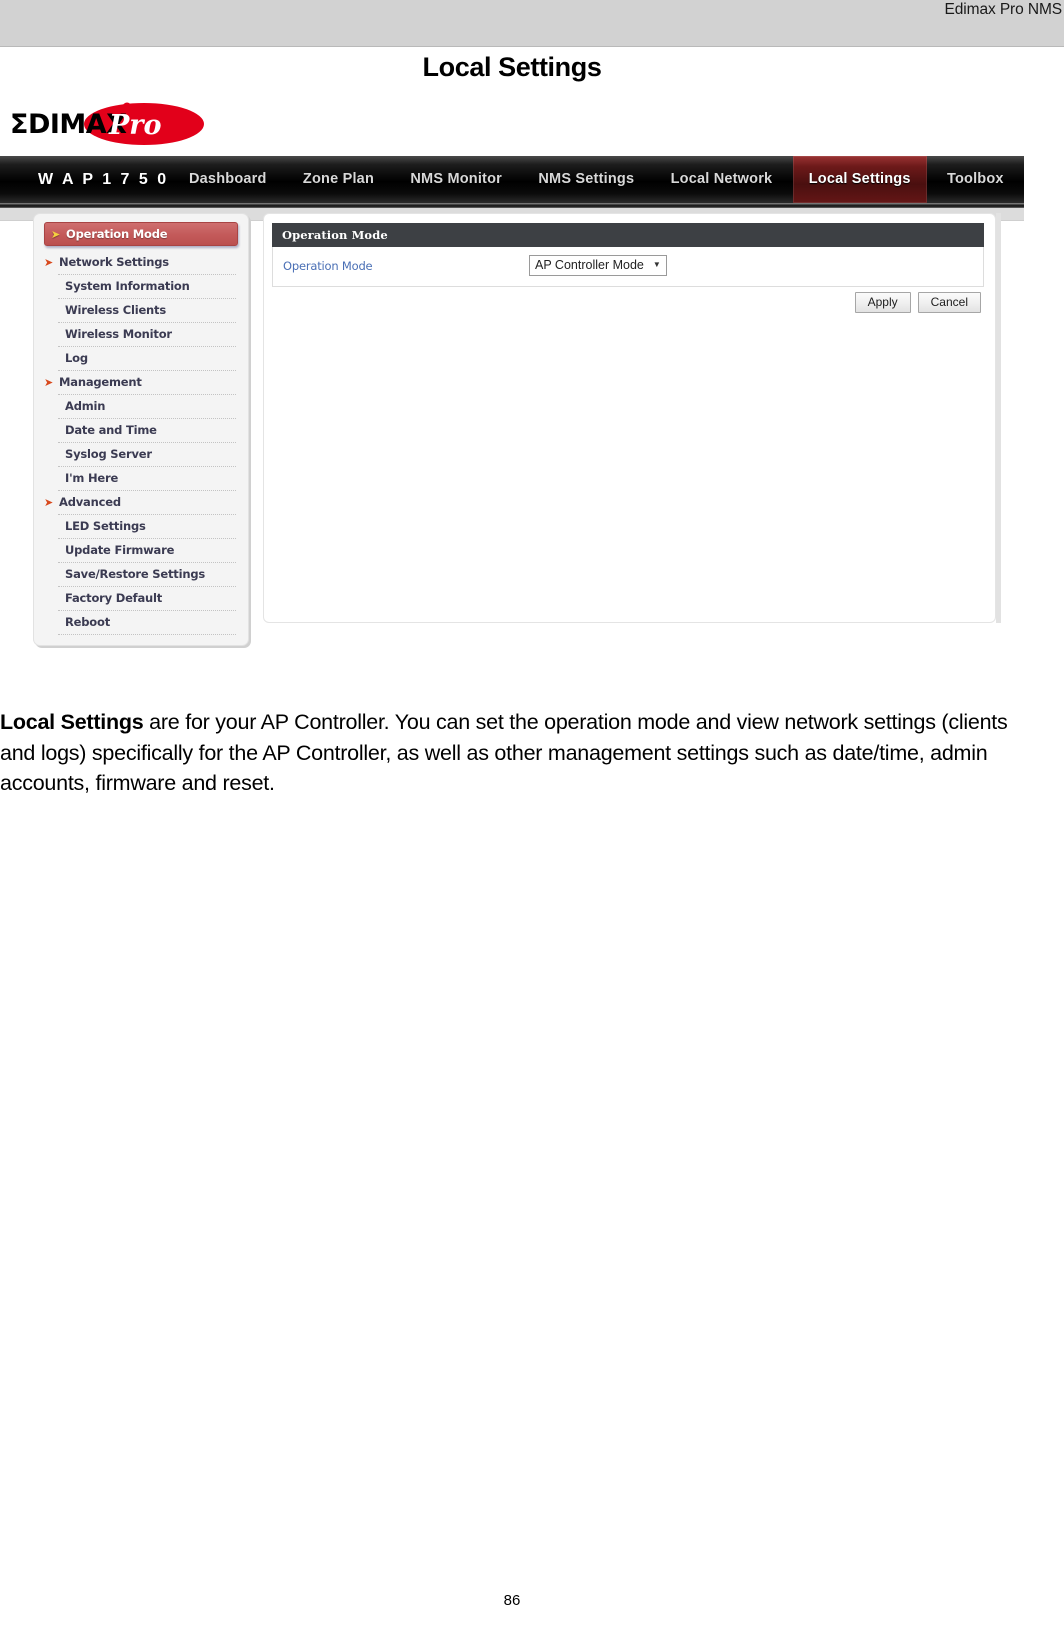 The width and height of the screenshot is (1064, 1629). I want to click on panel-field-row: Operation Mode AP Controller Mode ▼, so click(628, 267).